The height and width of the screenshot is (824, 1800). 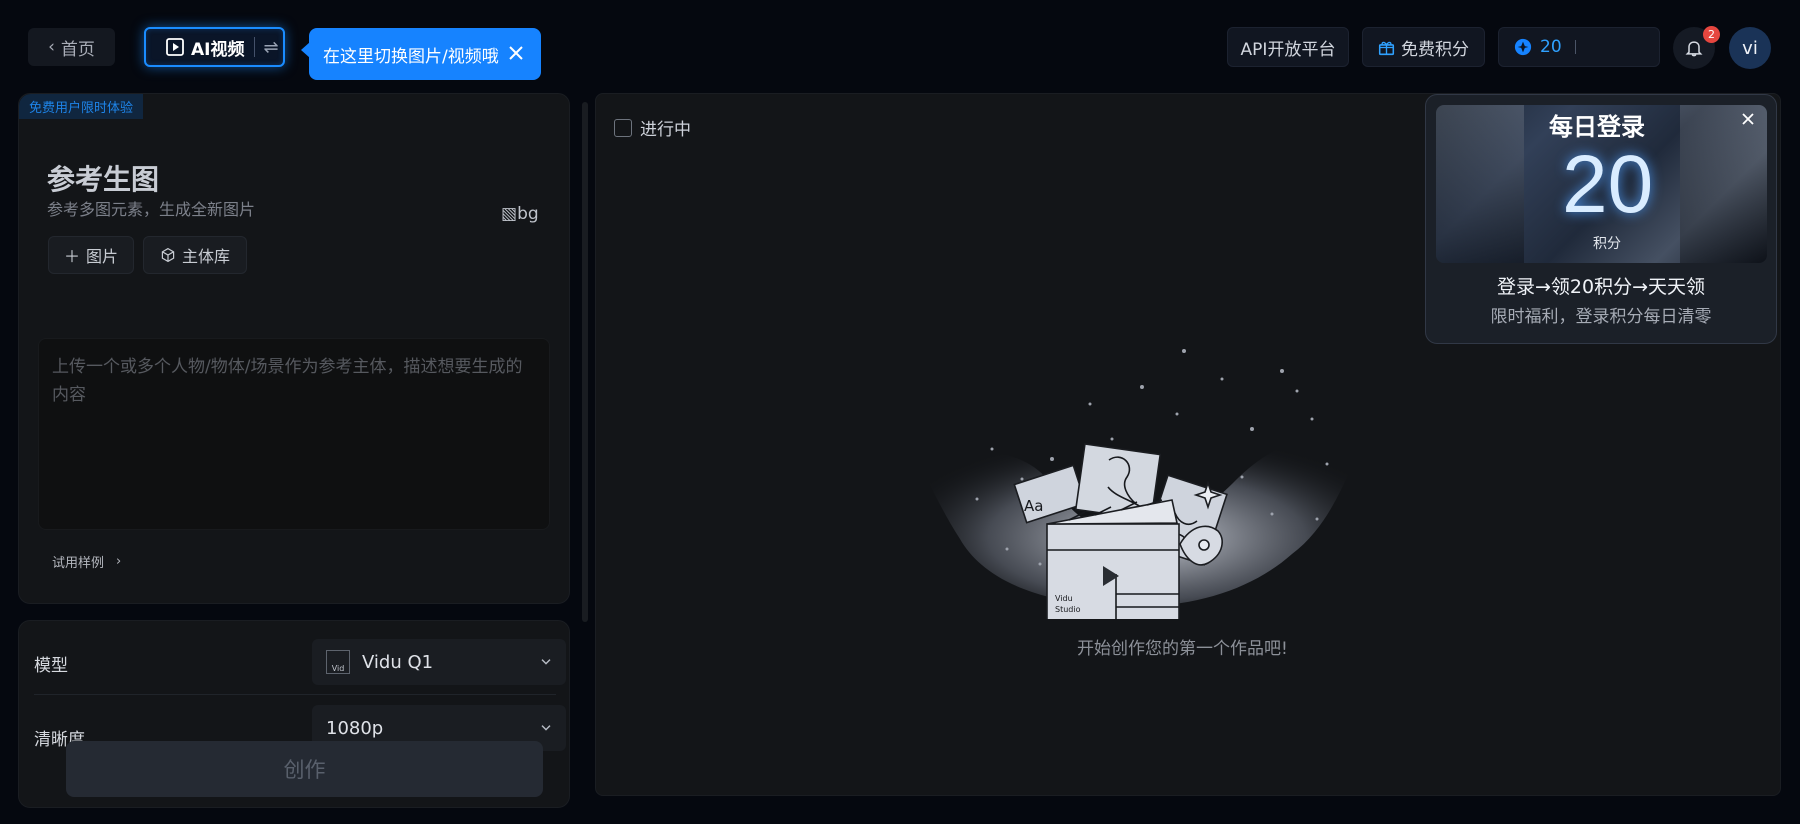 What do you see at coordinates (398, 662) in the screenshot?
I see `model-value: Vidu Q1` at bounding box center [398, 662].